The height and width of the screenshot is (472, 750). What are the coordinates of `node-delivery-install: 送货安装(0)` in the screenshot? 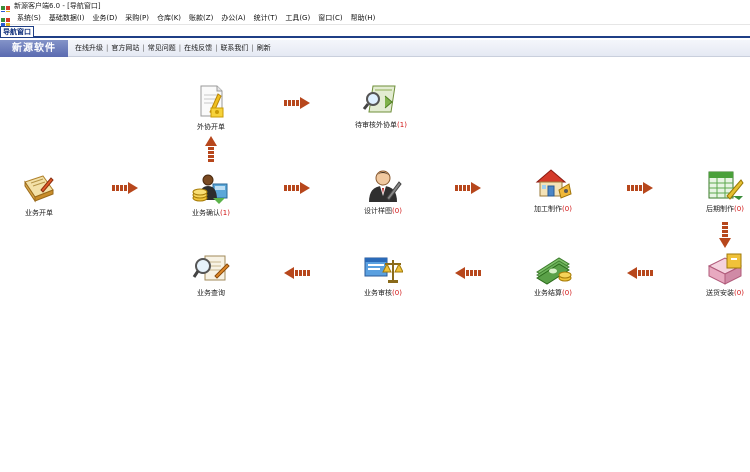 It's located at (715, 274).